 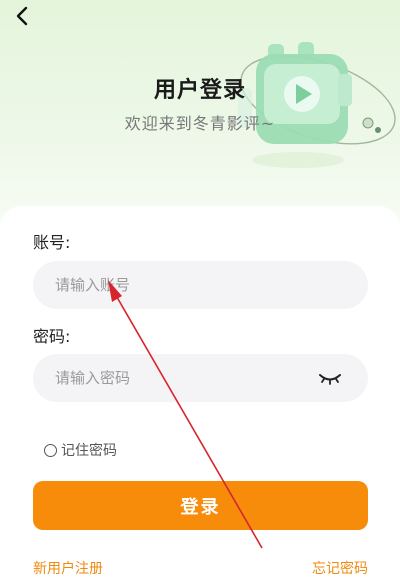 I want to click on password-field, so click(x=200, y=378).